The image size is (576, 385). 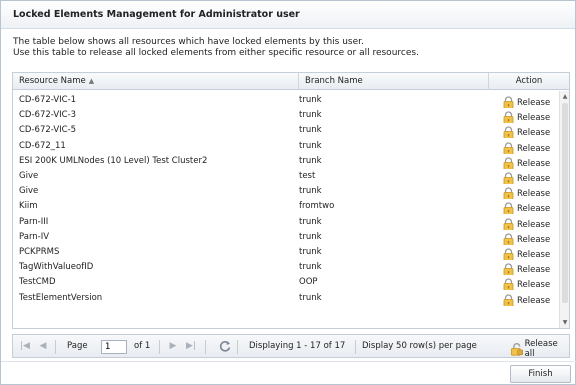 I want to click on scrollbar-thumb, so click(x=565, y=203).